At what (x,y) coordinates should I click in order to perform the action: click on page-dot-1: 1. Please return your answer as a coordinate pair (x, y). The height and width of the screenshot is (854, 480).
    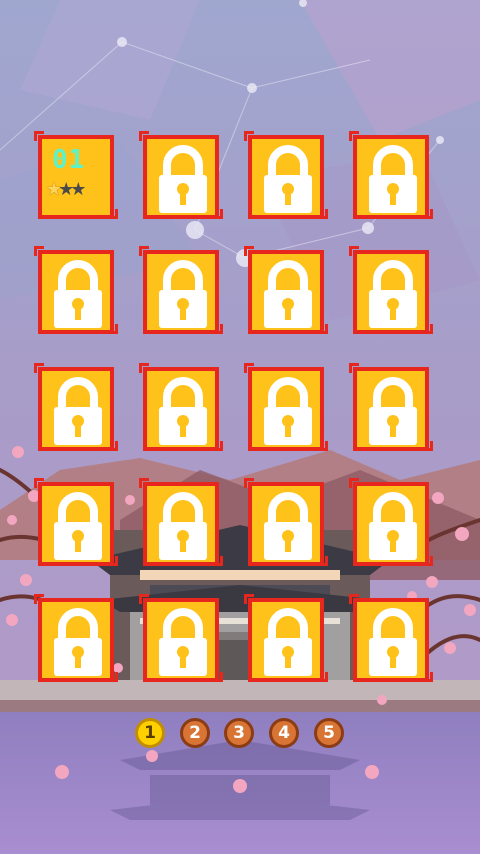
    Looking at the image, I should click on (150, 733).